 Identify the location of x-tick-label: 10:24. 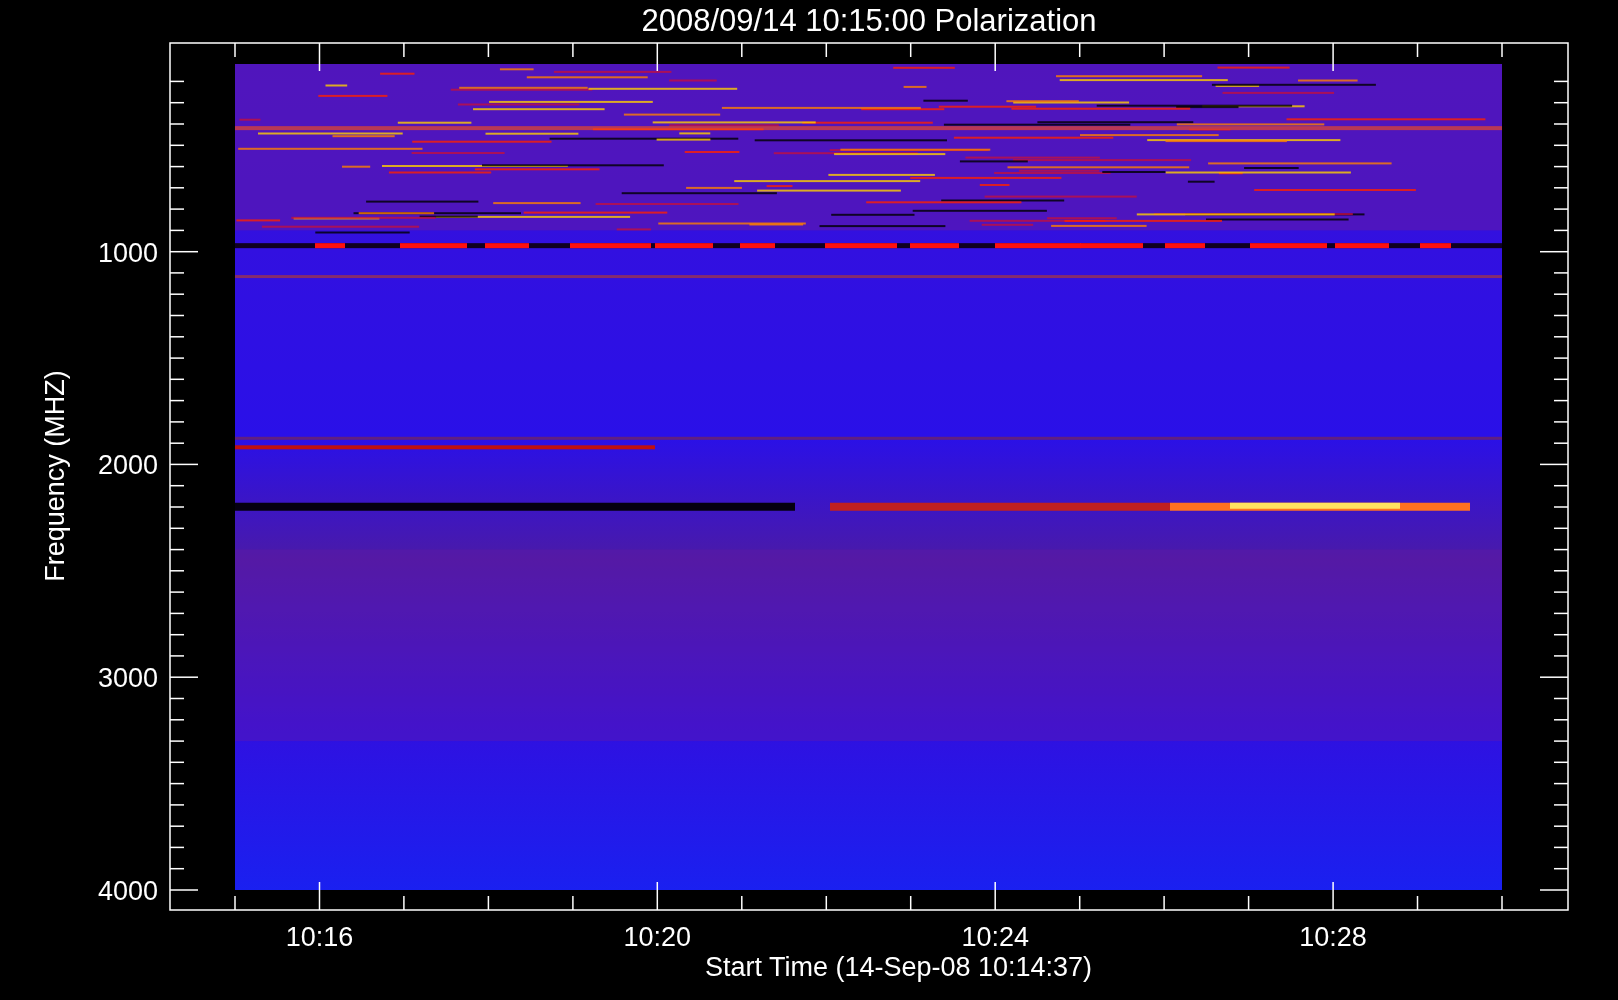
(995, 937).